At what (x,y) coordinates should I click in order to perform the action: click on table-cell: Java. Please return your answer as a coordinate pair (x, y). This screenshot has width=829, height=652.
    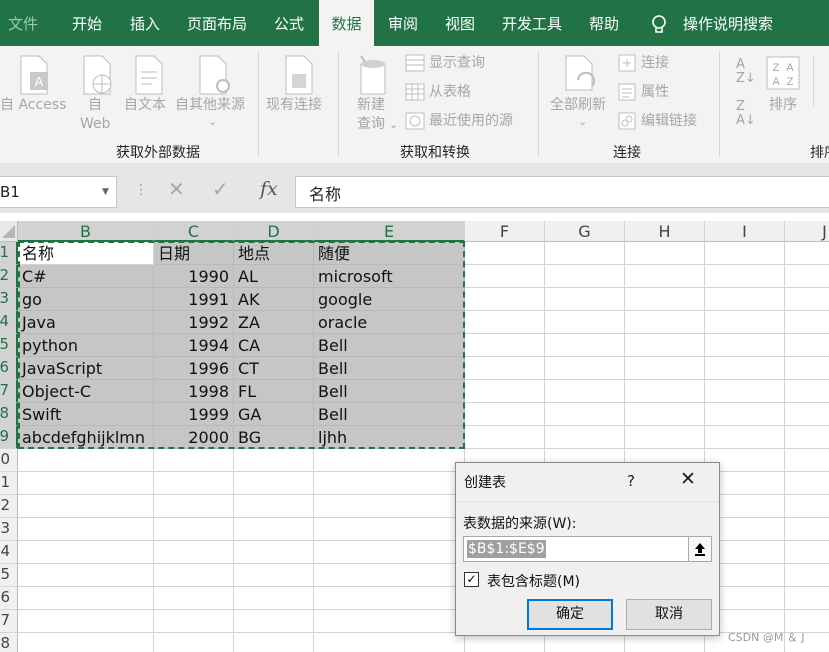
    Looking at the image, I should click on (86, 322).